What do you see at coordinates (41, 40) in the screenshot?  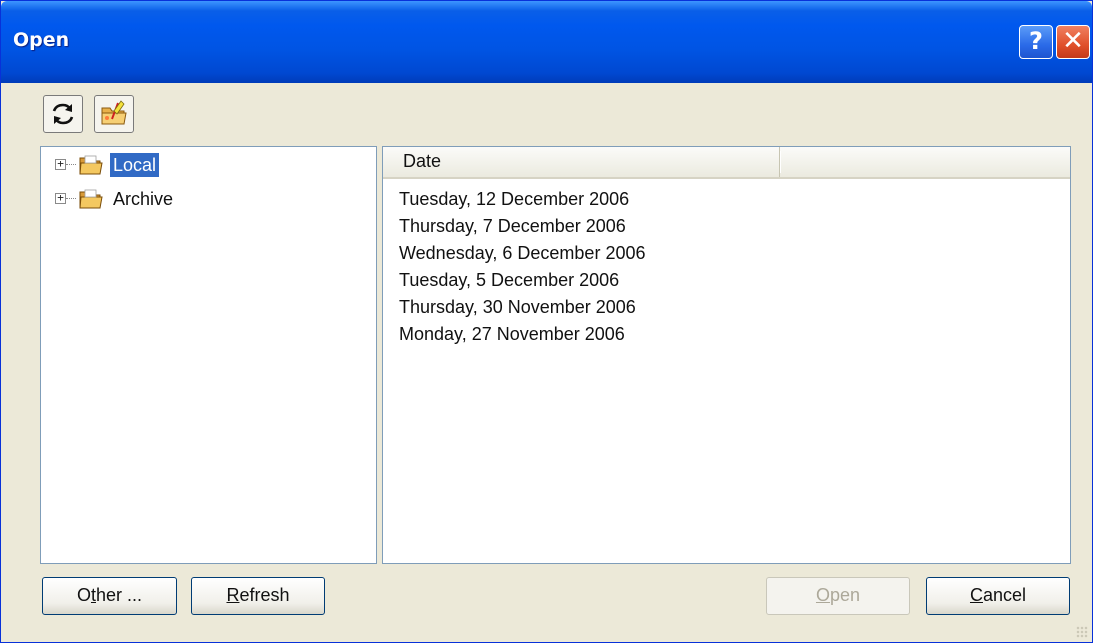 I see `window-title: Open` at bounding box center [41, 40].